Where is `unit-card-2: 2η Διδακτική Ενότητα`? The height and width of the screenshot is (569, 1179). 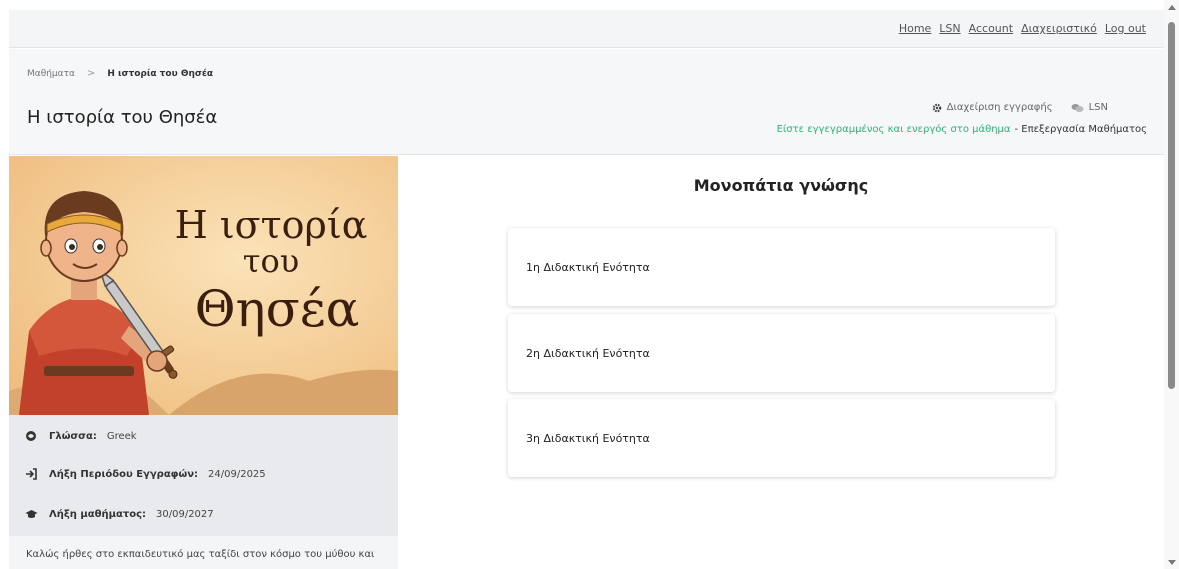 unit-card-2: 2η Διδακτική Ενότητα is located at coordinates (781, 353).